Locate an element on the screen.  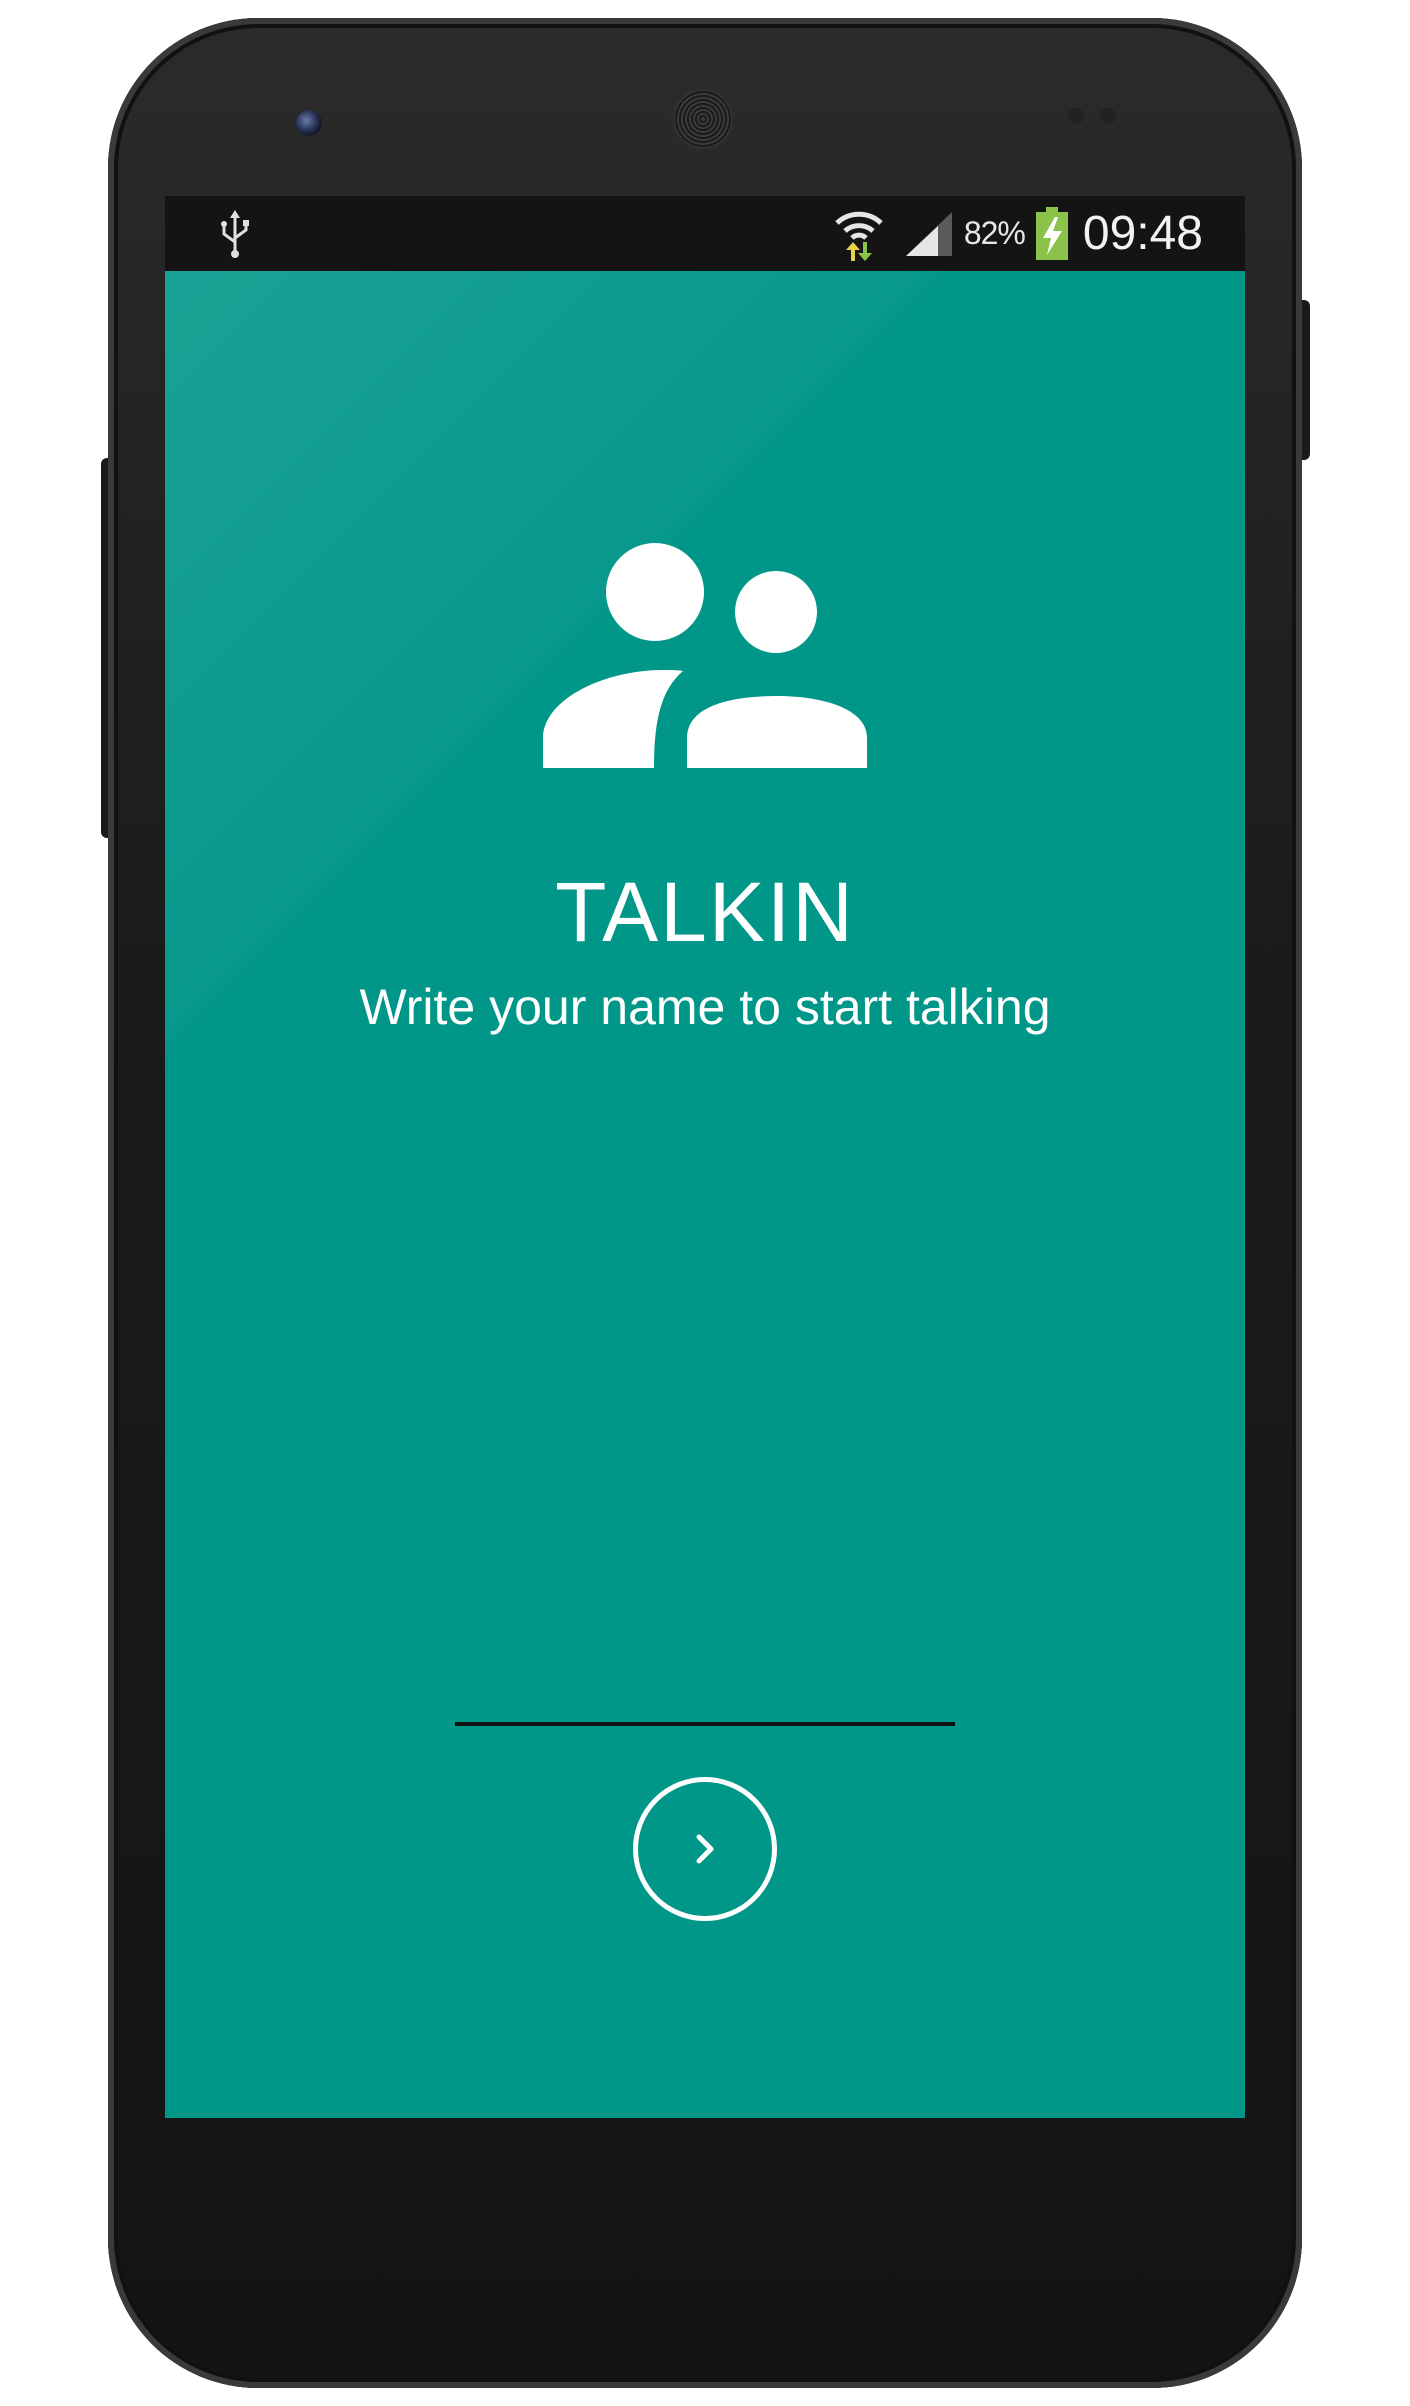
name-input is located at coordinates (705, 1696).